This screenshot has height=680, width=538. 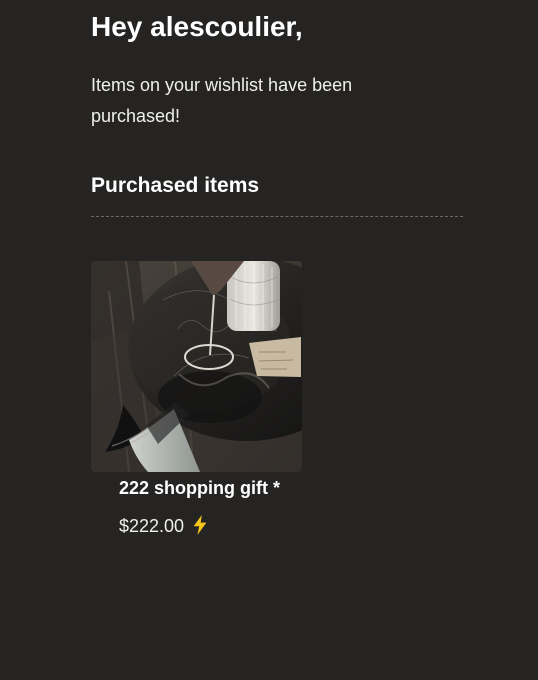 What do you see at coordinates (152, 526) in the screenshot?
I see `product-price: $222.00` at bounding box center [152, 526].